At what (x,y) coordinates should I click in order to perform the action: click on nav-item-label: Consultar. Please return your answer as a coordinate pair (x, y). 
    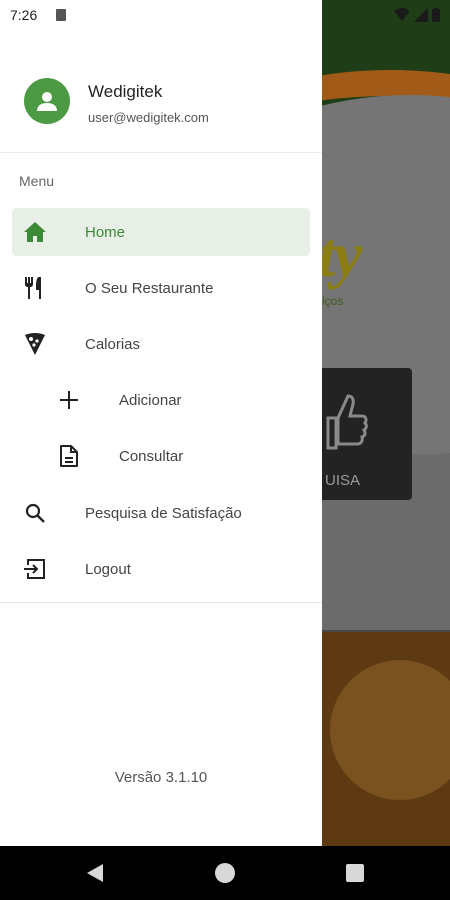
    Looking at the image, I should click on (151, 456).